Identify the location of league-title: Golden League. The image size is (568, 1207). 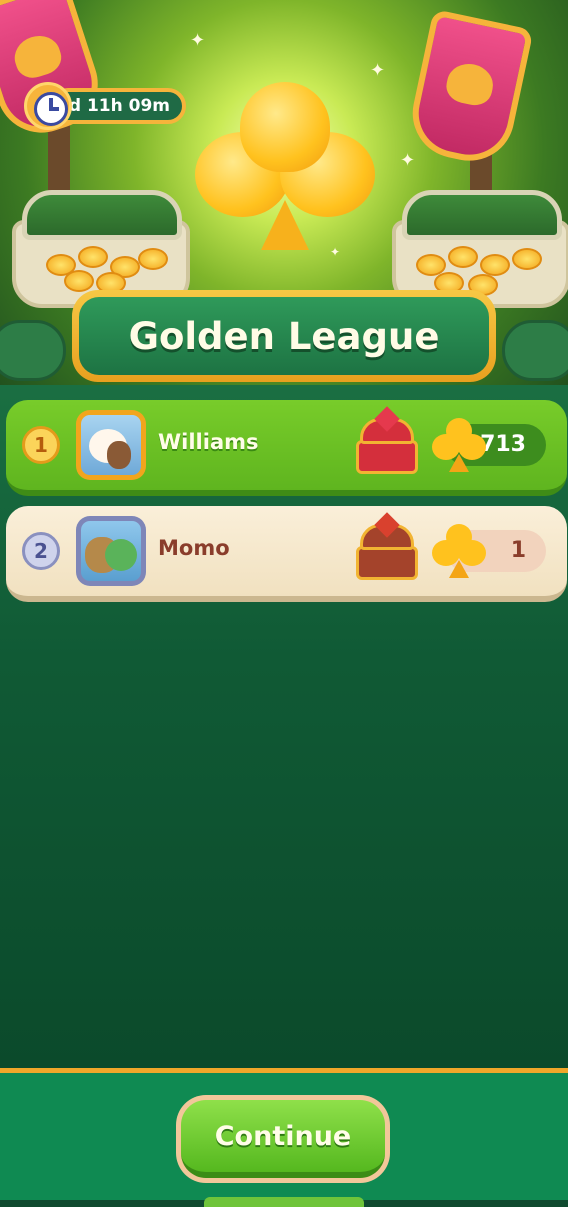
(284, 336).